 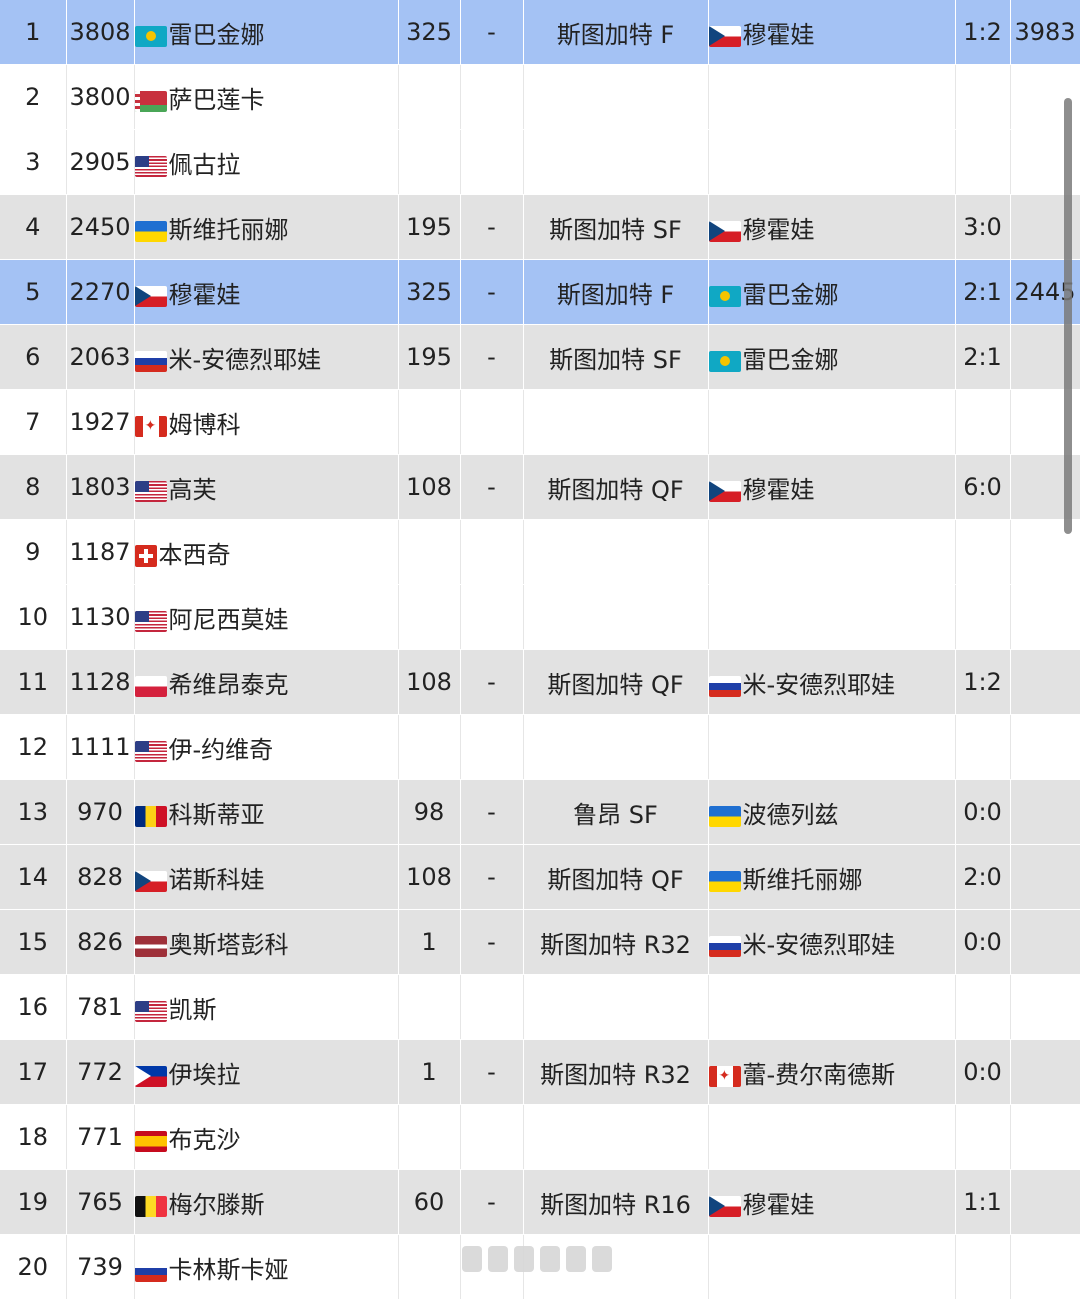 What do you see at coordinates (204, 424) in the screenshot?
I see `player-cell-text: 姆博科` at bounding box center [204, 424].